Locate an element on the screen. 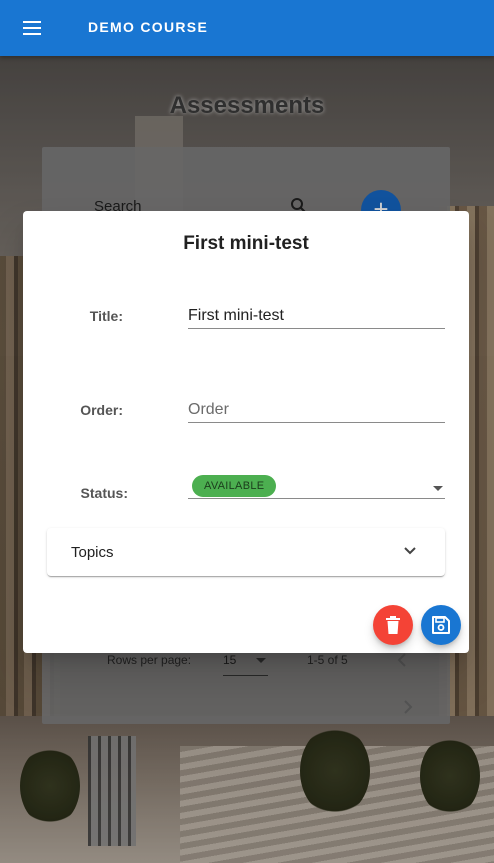 This screenshot has height=863, width=494. course-title: DEMO COURSE is located at coordinates (148, 27).